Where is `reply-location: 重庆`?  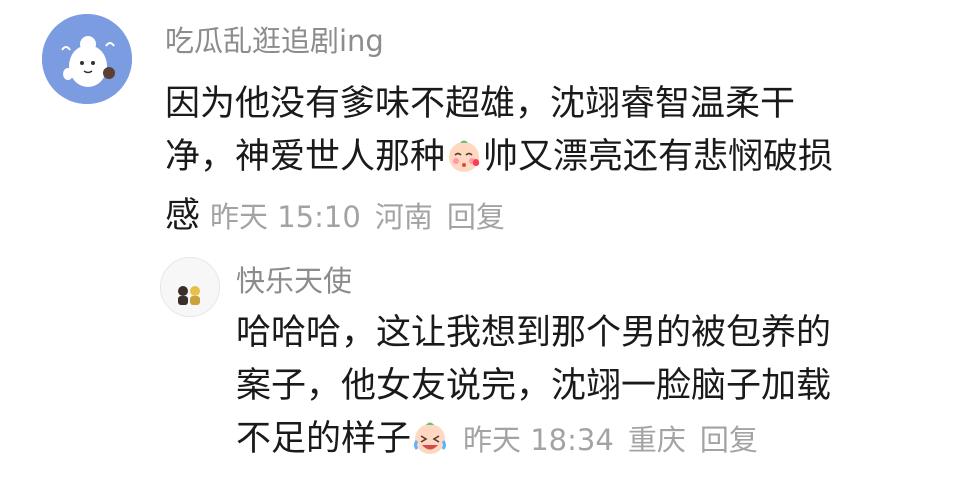
reply-location: 重庆 is located at coordinates (656, 440).